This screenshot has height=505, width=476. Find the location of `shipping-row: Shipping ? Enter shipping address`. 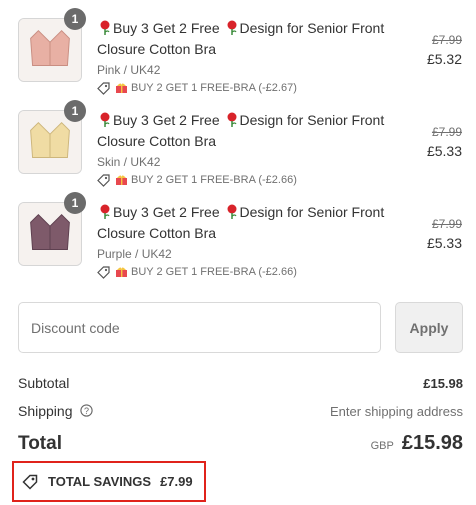

shipping-row: Shipping ? Enter shipping address is located at coordinates (240, 411).